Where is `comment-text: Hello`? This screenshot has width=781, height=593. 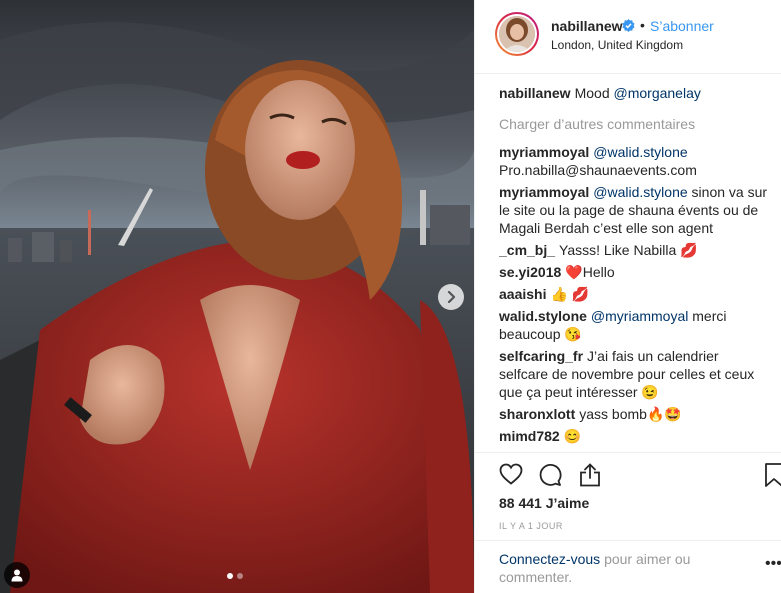 comment-text: Hello is located at coordinates (598, 272).